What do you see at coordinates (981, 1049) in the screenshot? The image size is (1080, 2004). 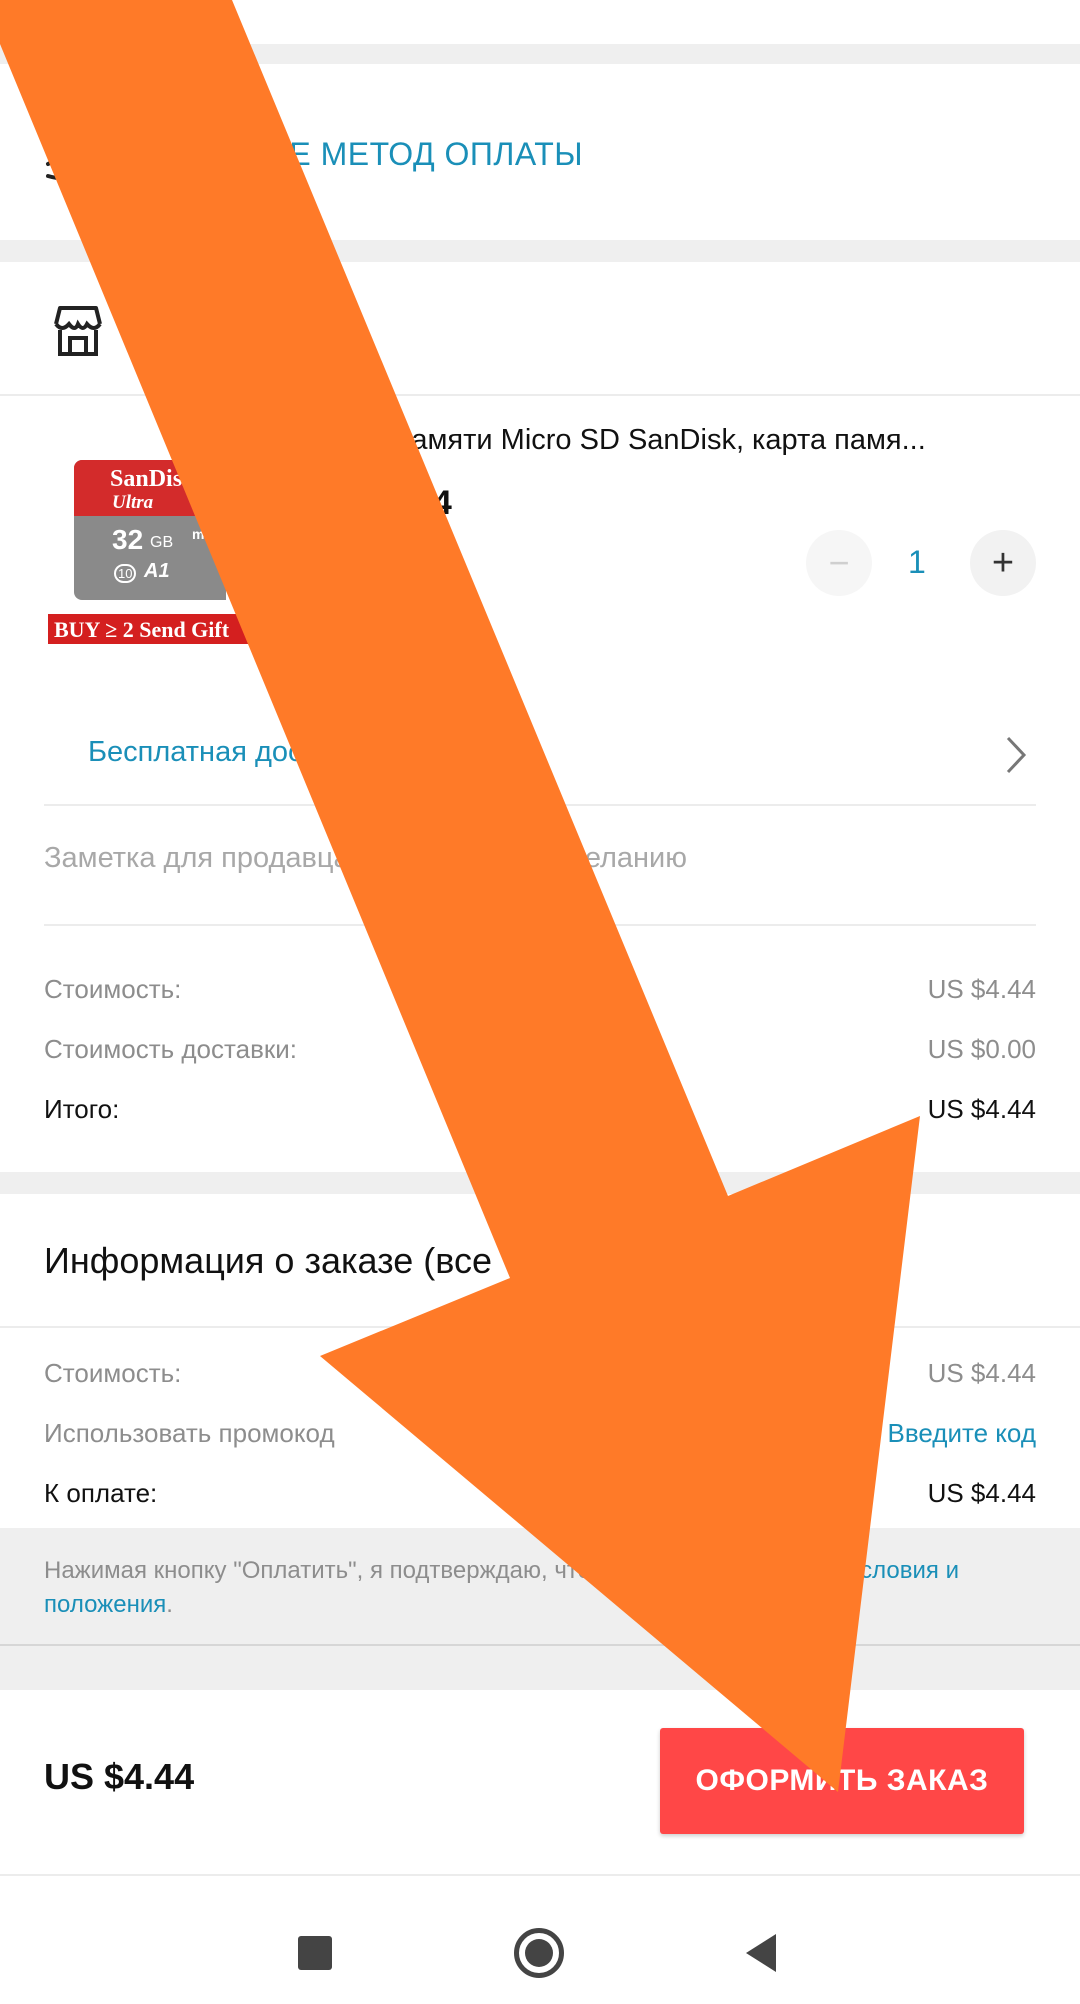 I see `shipping-cost-value: US $0.00` at bounding box center [981, 1049].